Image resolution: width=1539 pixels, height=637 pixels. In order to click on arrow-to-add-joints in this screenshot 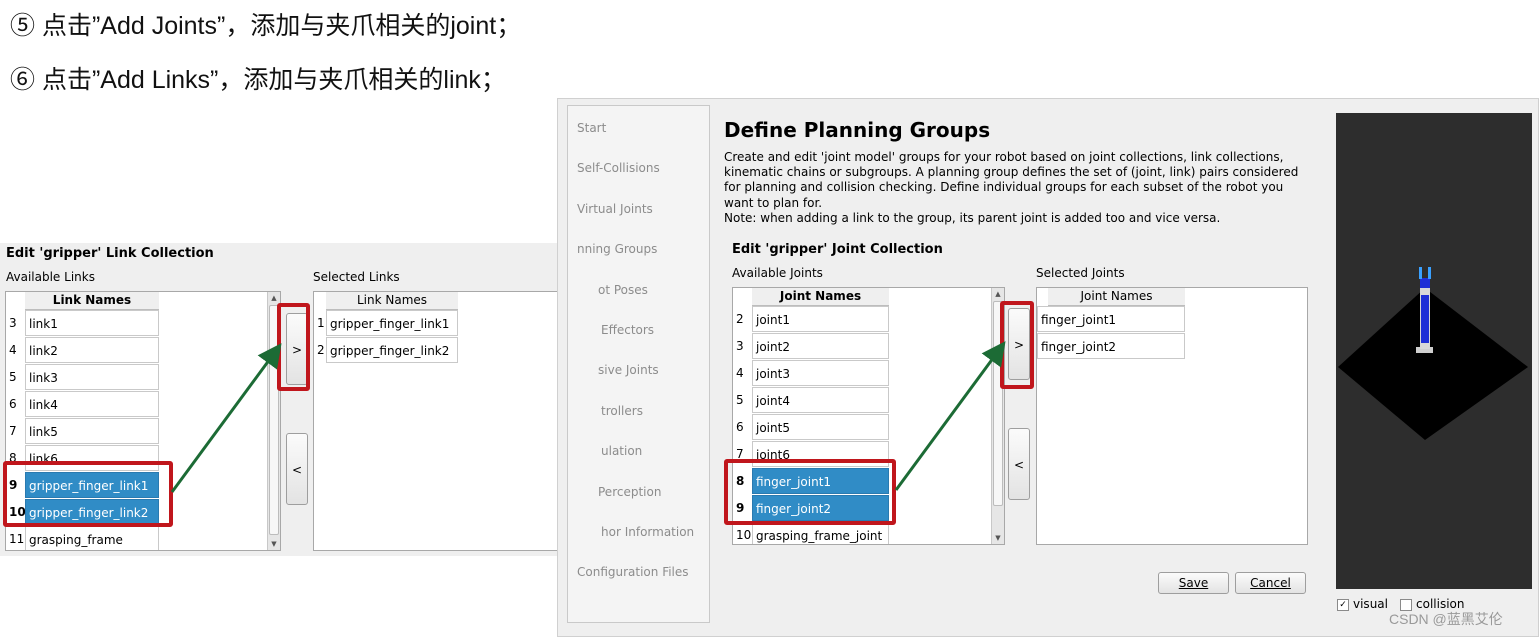, I will do `click(950, 416)`.